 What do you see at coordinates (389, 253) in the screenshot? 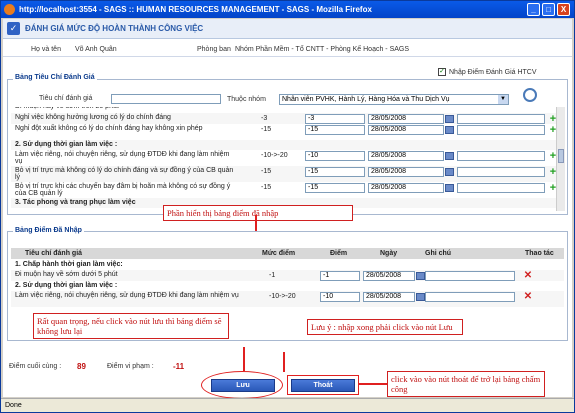
I see `col-date: Ngày` at bounding box center [389, 253].